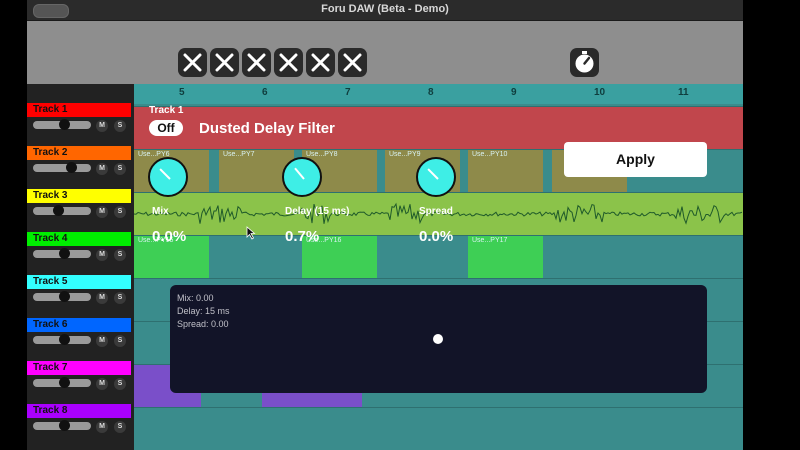  I want to click on ruler-mark: 11, so click(683, 92).